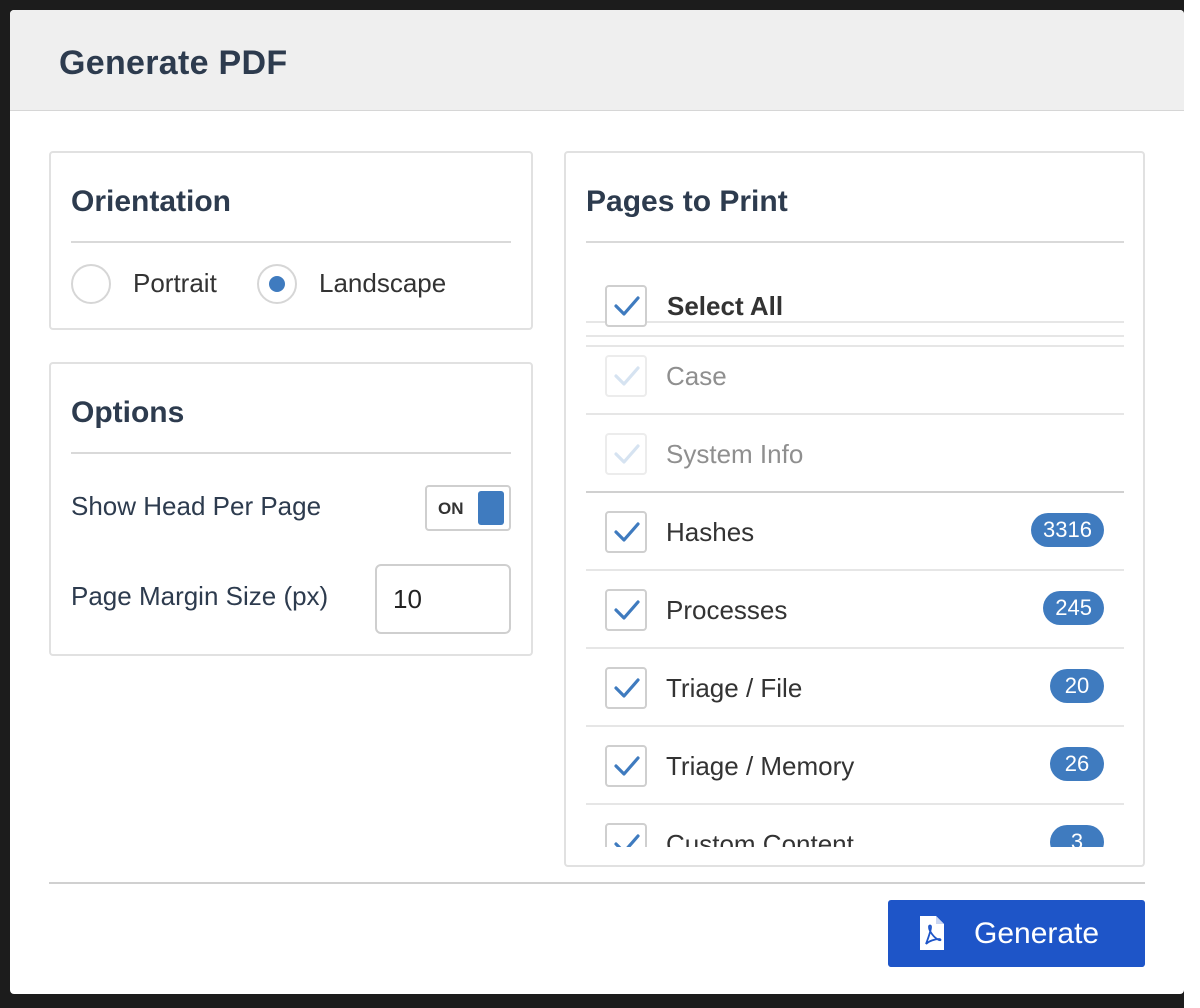  I want to click on hashes-checkbox, so click(626, 532).